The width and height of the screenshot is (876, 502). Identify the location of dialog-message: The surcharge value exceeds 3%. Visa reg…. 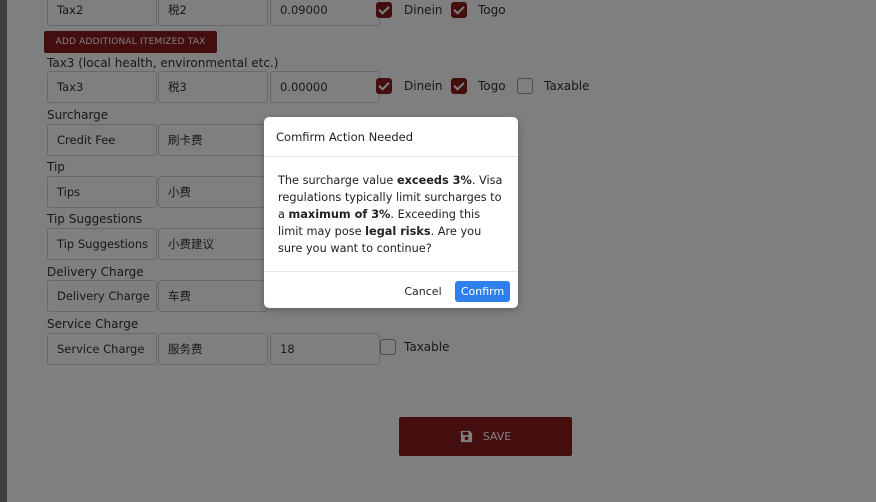
(392, 214).